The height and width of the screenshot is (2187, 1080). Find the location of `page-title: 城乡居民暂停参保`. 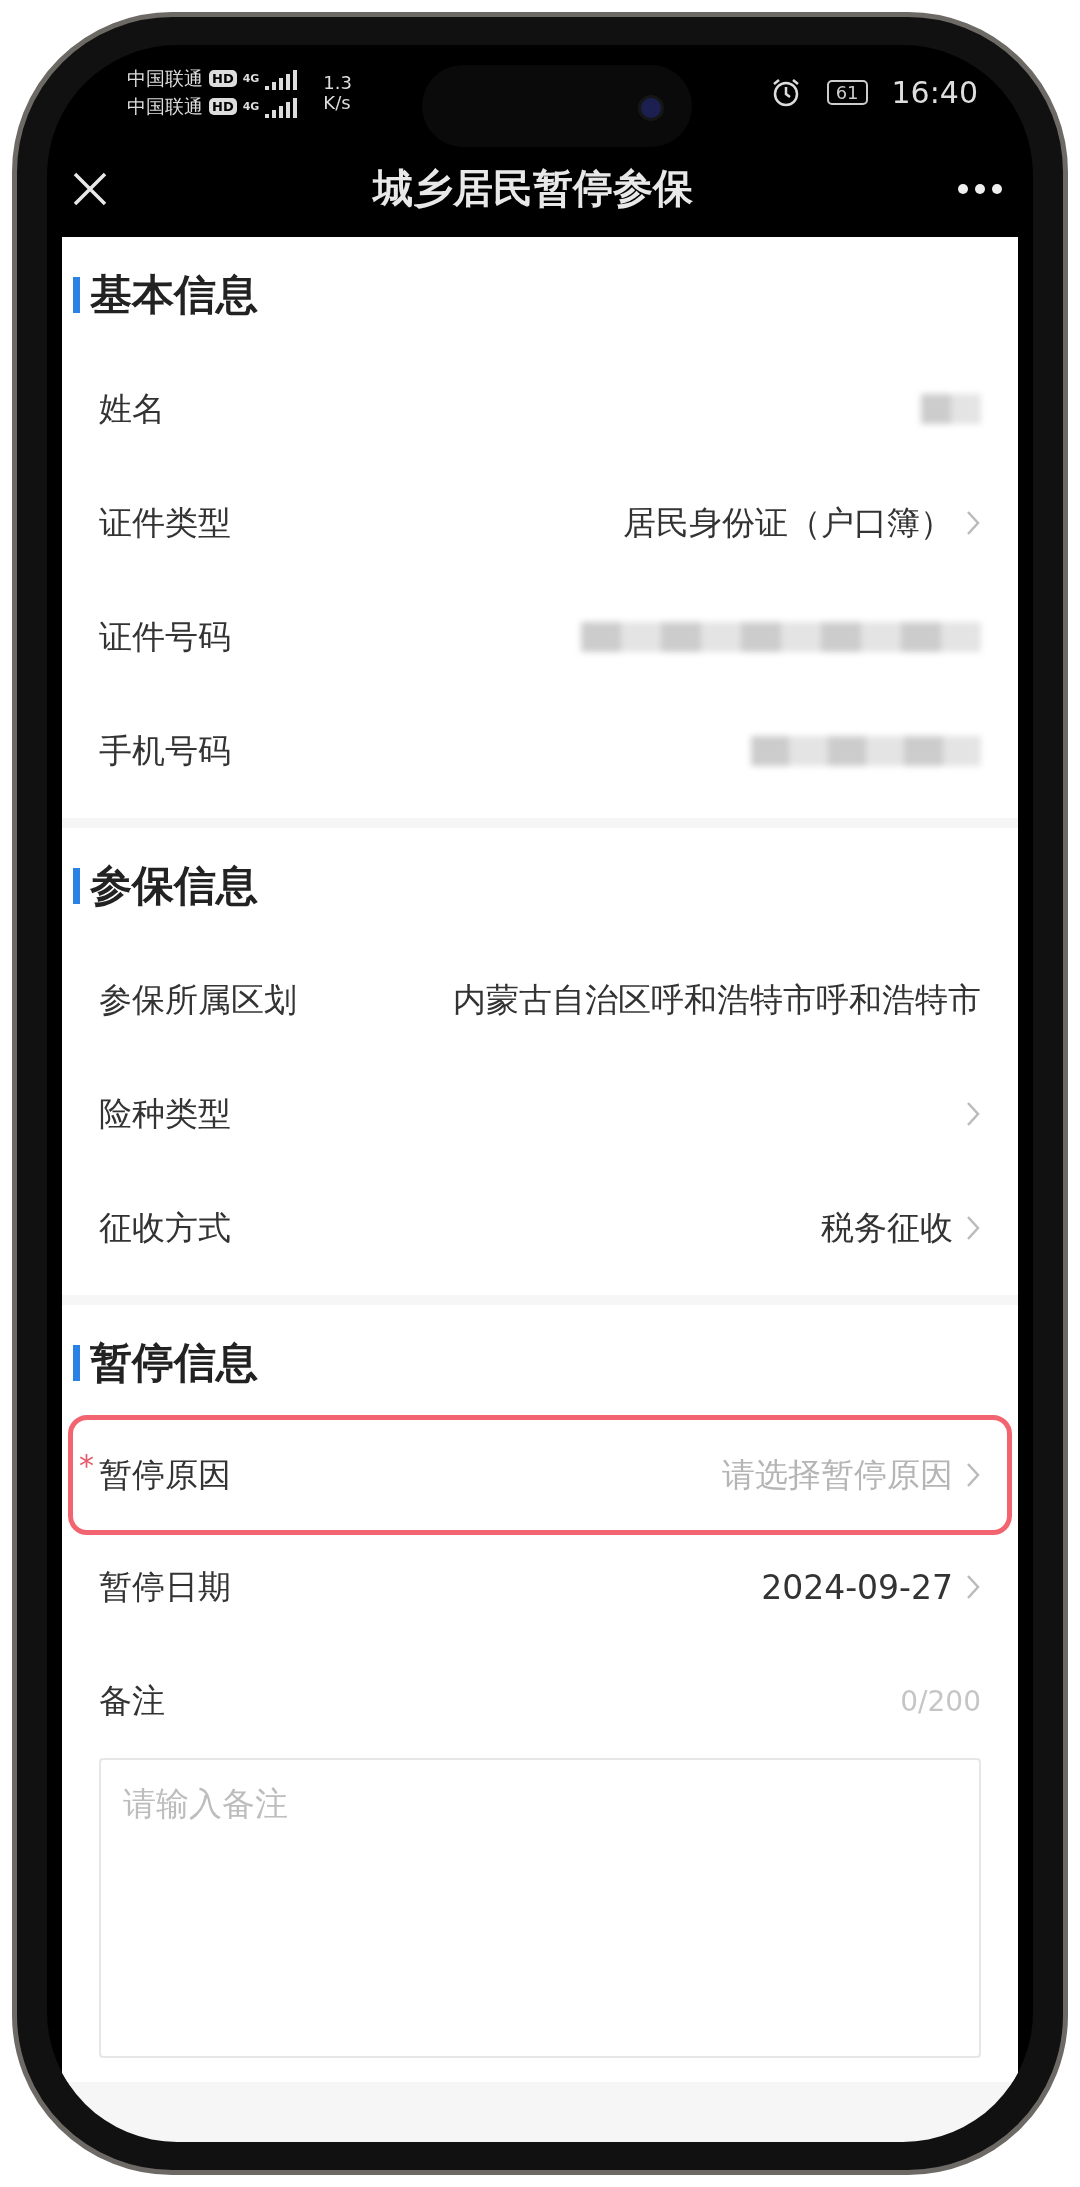

page-title: 城乡居民暂停参保 is located at coordinates (532, 188).